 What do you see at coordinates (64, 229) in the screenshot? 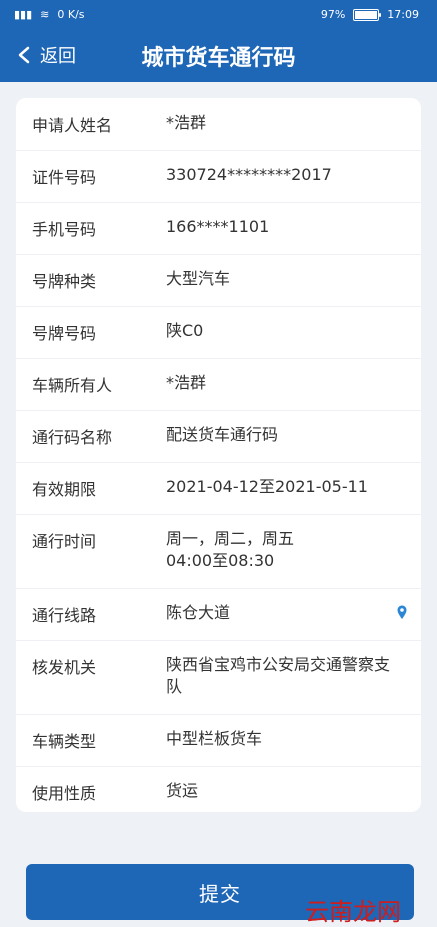
I see `info-row-label: 手机号码` at bounding box center [64, 229].